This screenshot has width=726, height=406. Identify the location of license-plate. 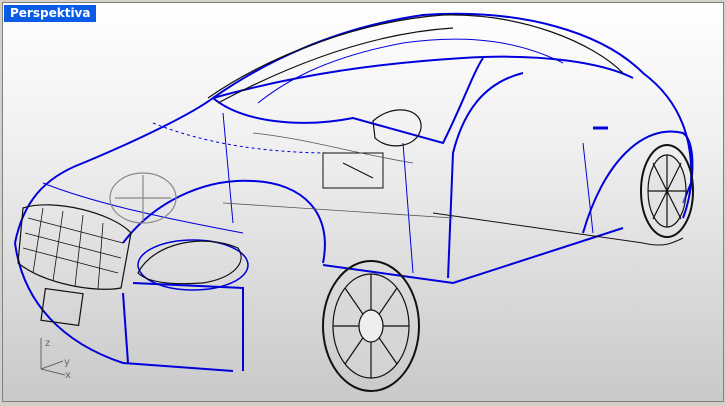
(62, 307).